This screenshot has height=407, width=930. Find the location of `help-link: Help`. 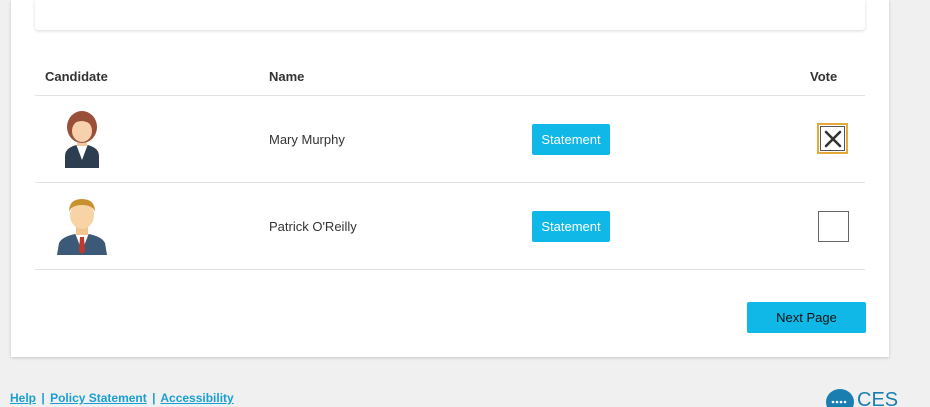

help-link: Help is located at coordinates (23, 398).